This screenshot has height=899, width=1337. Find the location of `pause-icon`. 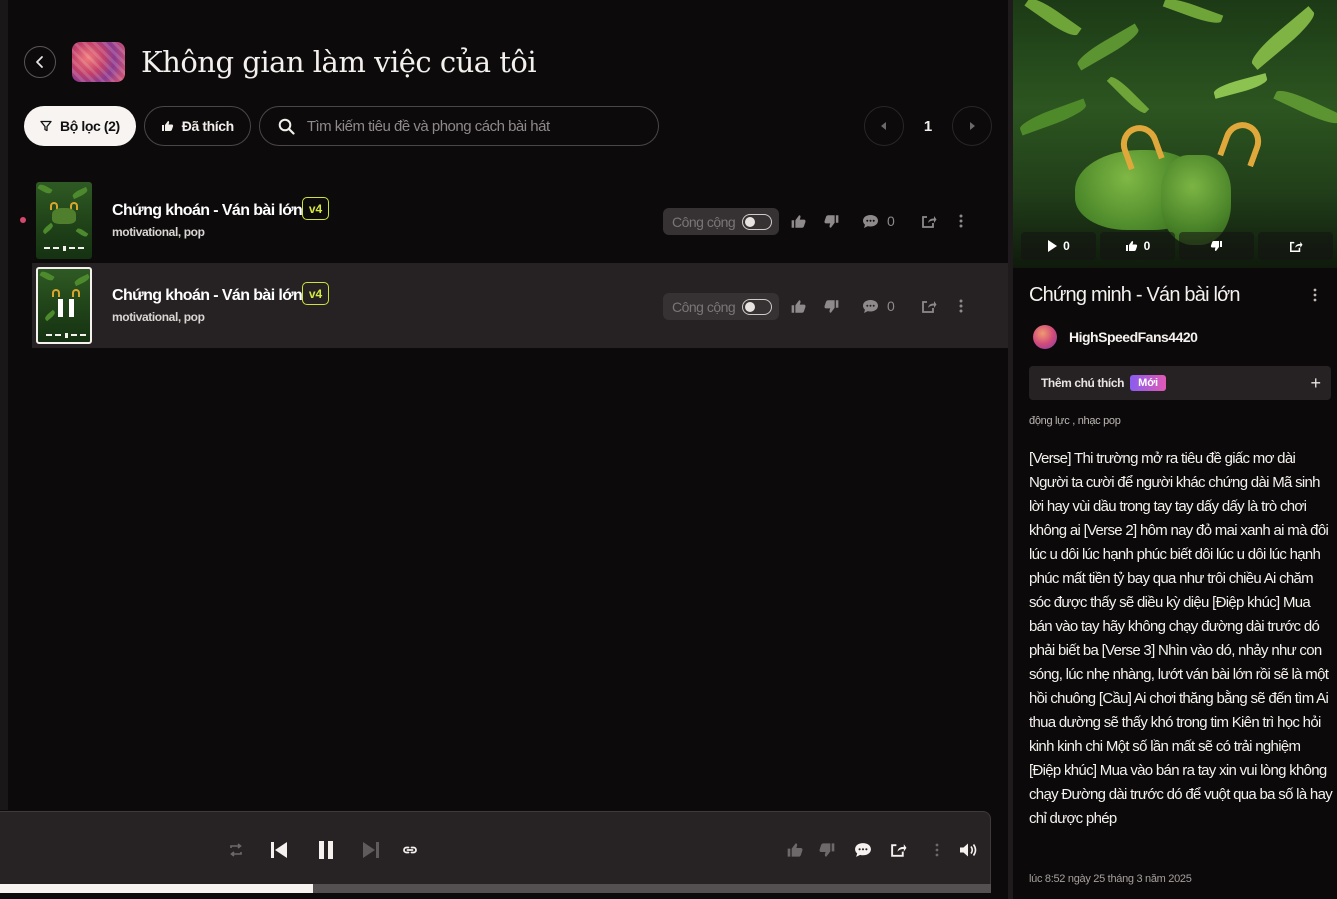

pause-icon is located at coordinates (66, 308).